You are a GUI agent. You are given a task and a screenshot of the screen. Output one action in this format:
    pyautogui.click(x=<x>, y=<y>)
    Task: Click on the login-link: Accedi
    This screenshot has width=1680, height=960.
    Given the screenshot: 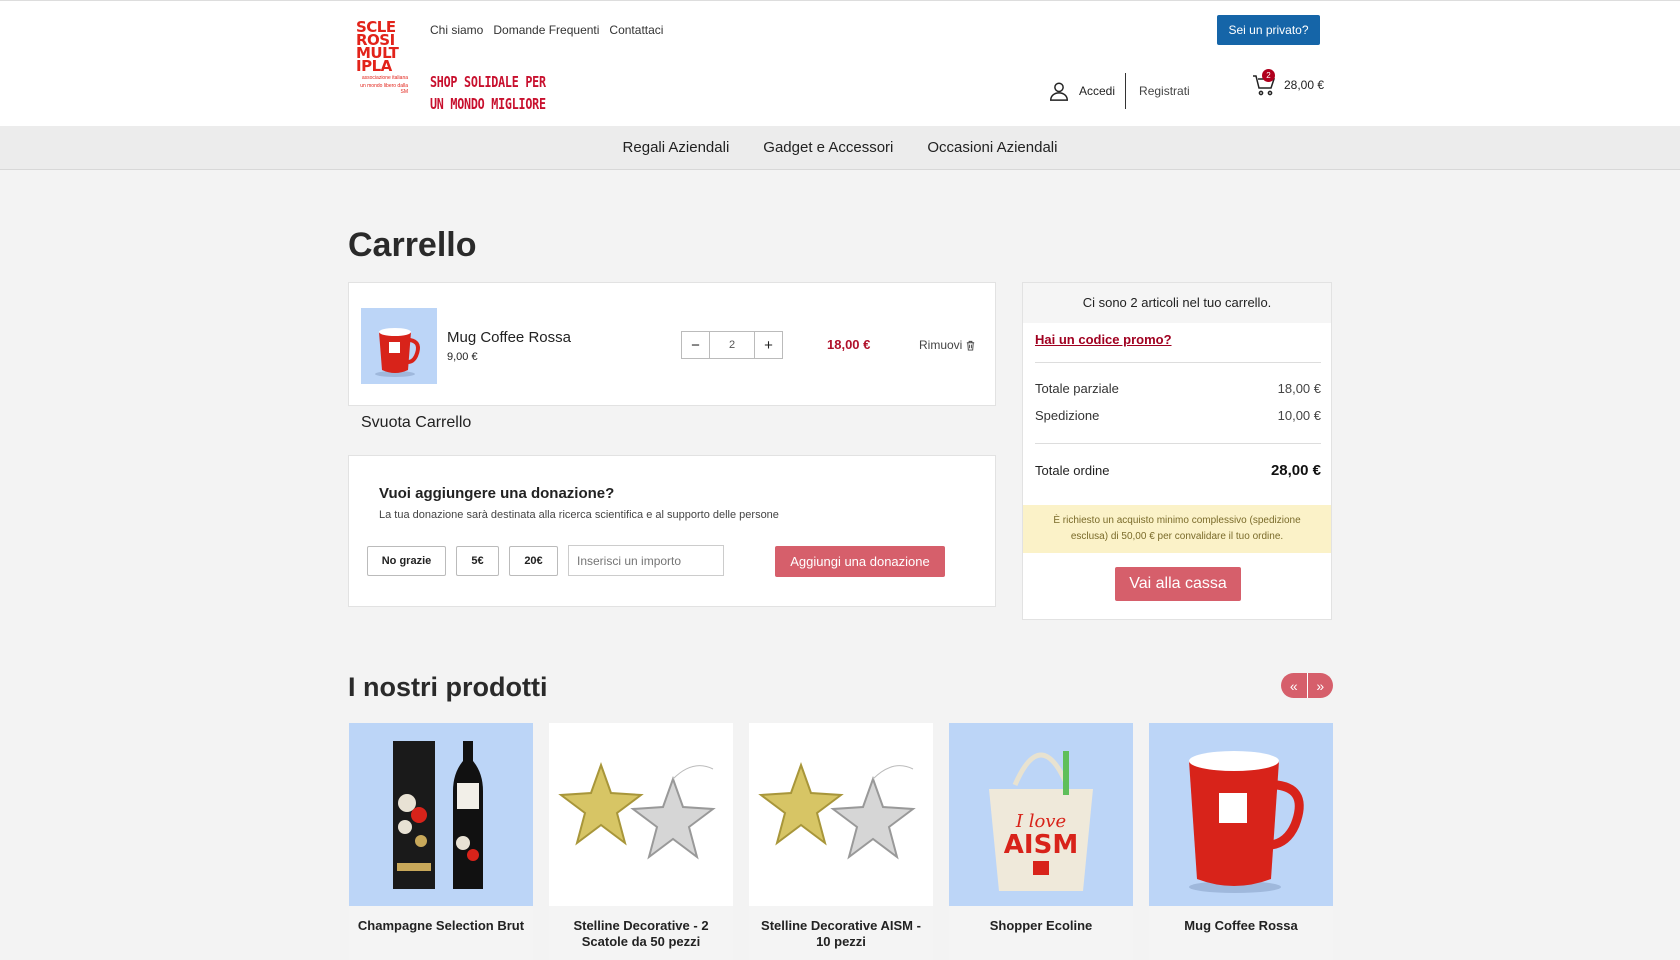 What is the action you would take?
    pyautogui.click(x=1103, y=91)
    